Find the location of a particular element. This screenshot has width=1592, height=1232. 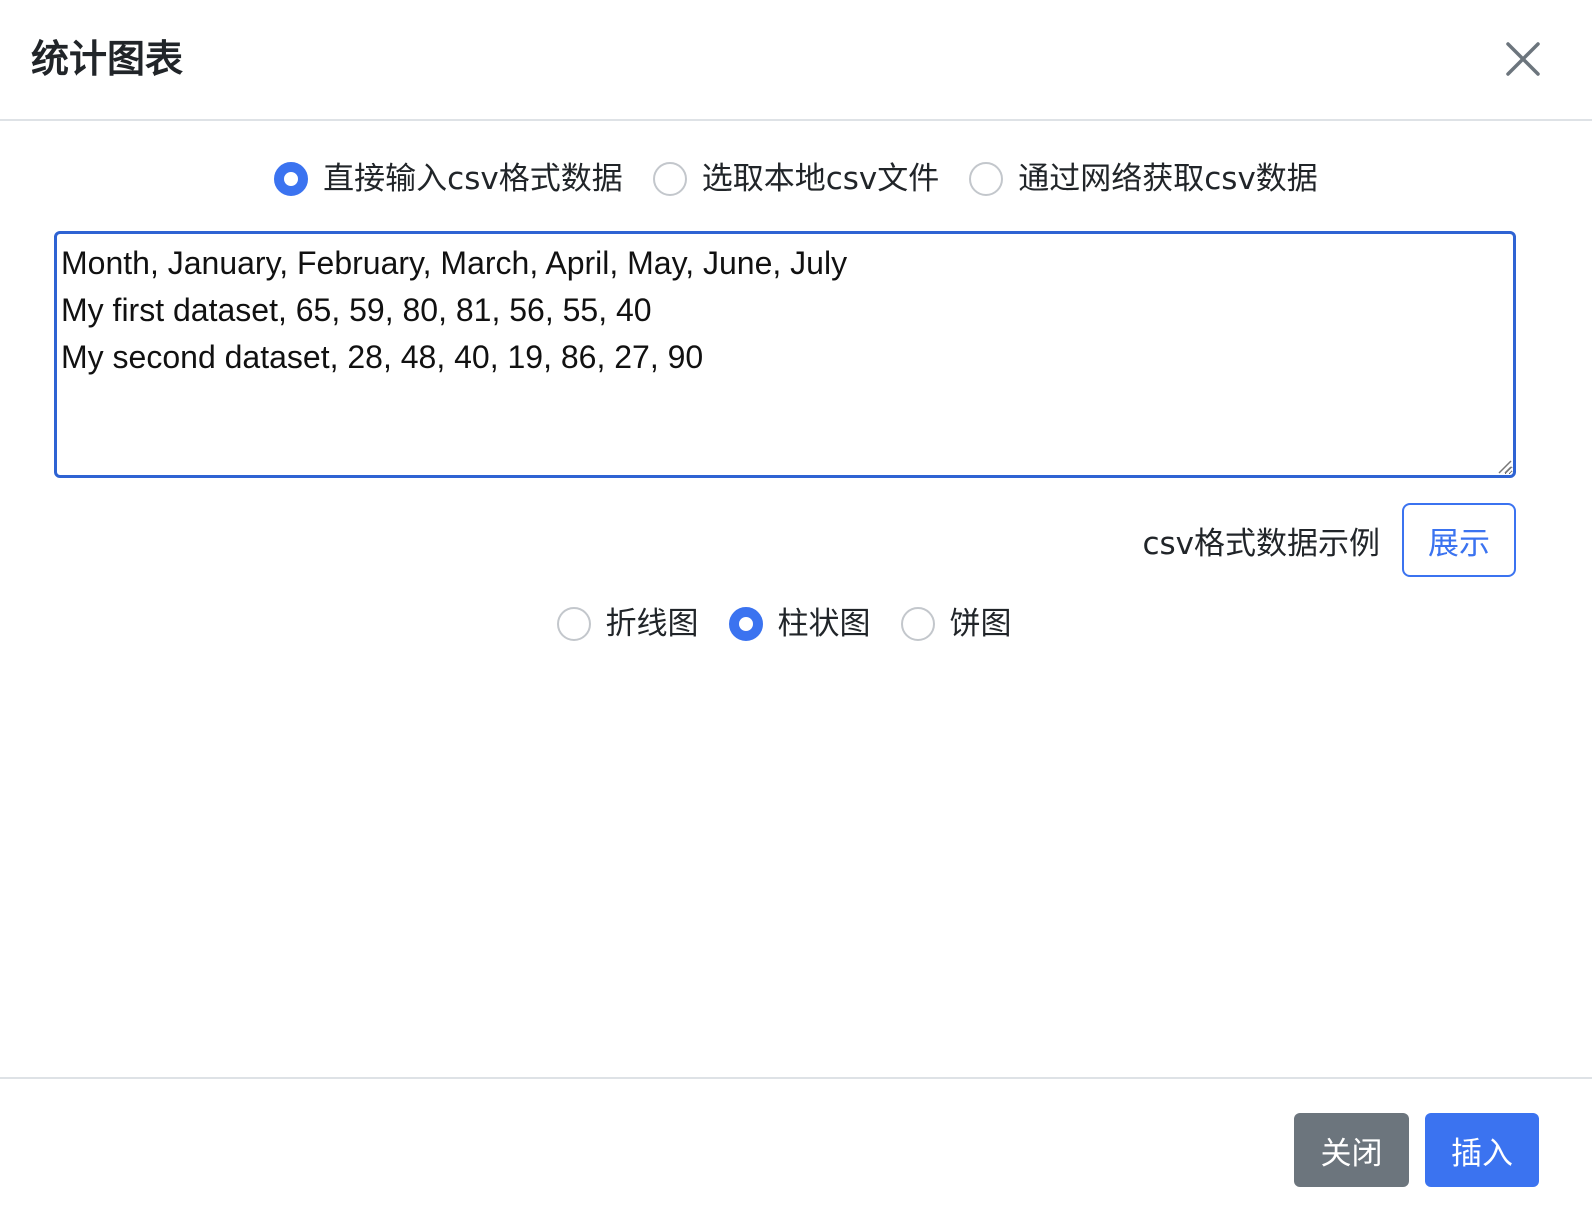

source-option-label: 选取本地csv文件 is located at coordinates (820, 179).